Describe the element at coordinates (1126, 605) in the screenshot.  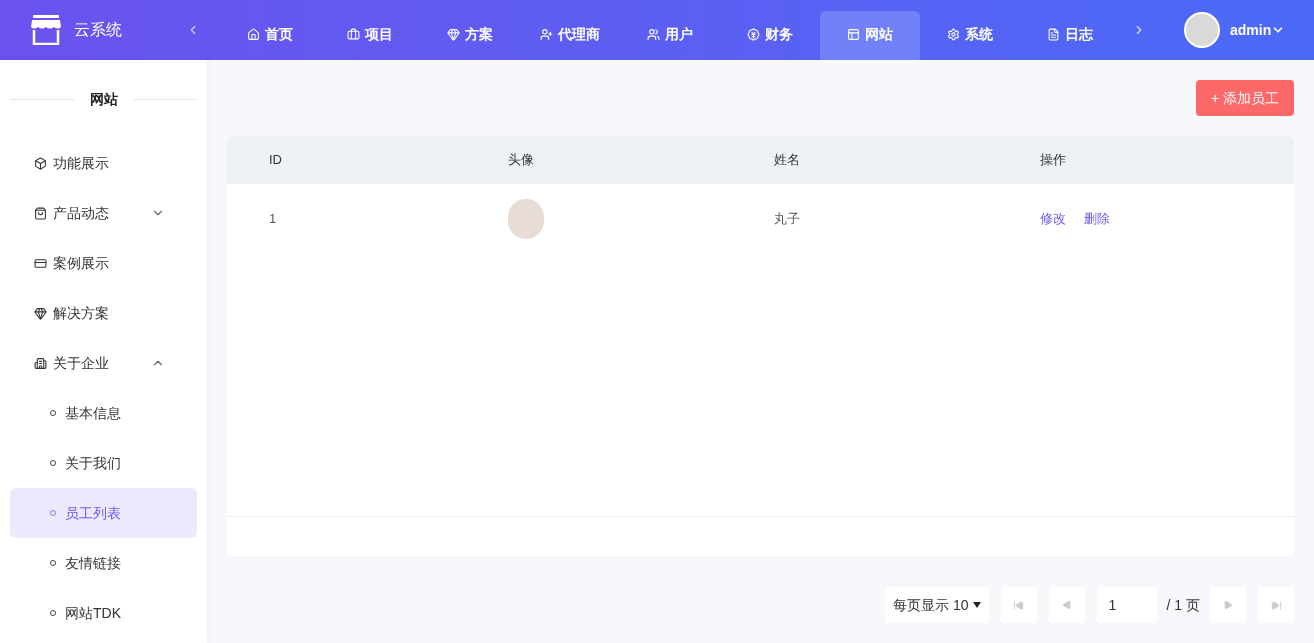
I see `page-input: 1` at that location.